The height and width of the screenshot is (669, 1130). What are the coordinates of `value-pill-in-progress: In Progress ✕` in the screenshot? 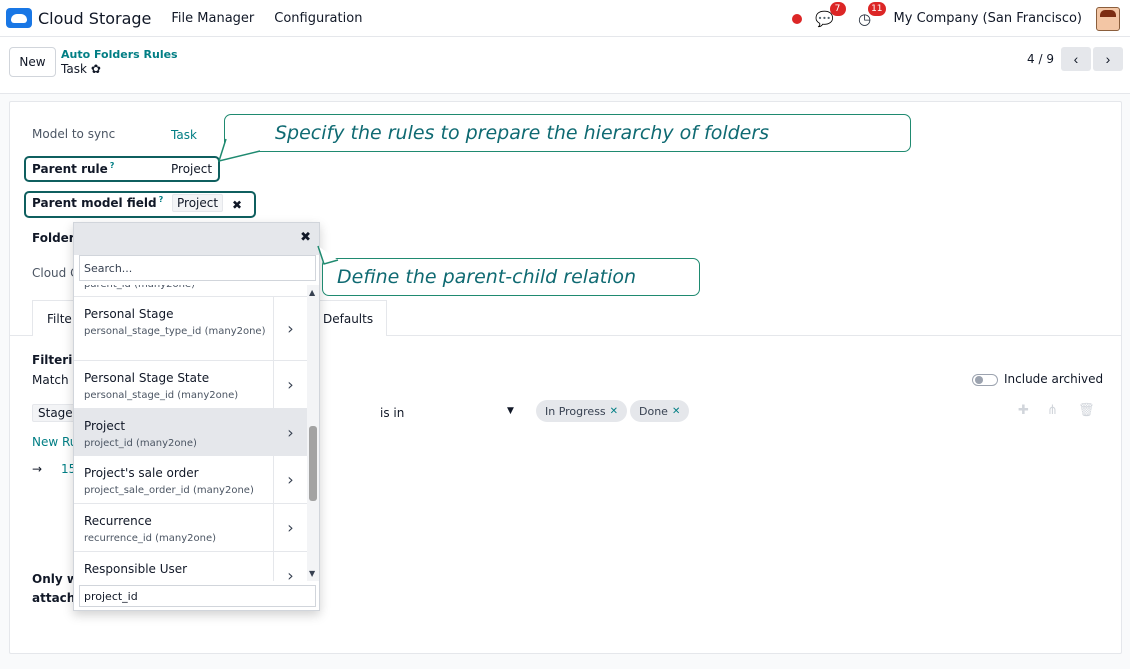 It's located at (582, 411).